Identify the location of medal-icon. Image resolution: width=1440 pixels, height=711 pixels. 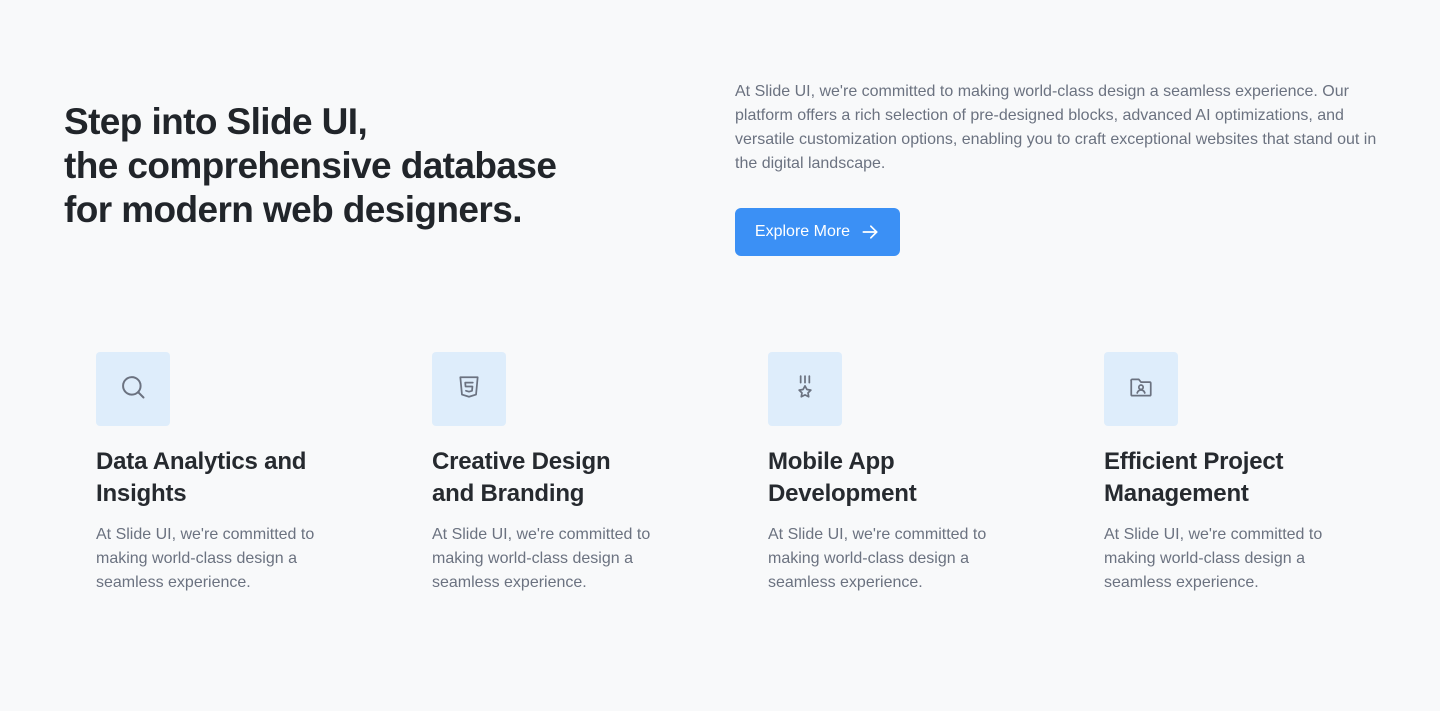
(805, 389).